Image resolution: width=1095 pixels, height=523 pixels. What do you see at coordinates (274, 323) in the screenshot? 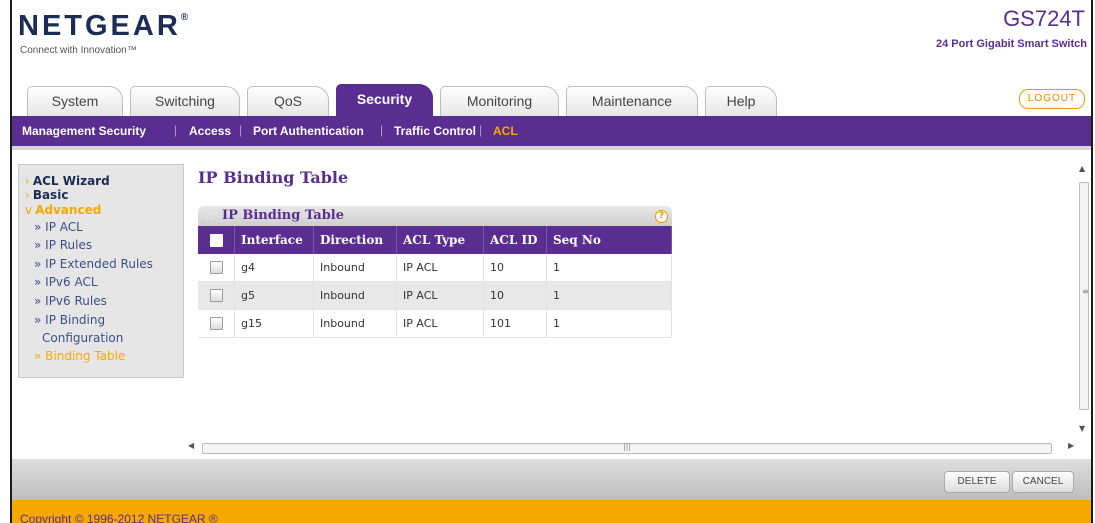
I see `cell-interface: g15` at bounding box center [274, 323].